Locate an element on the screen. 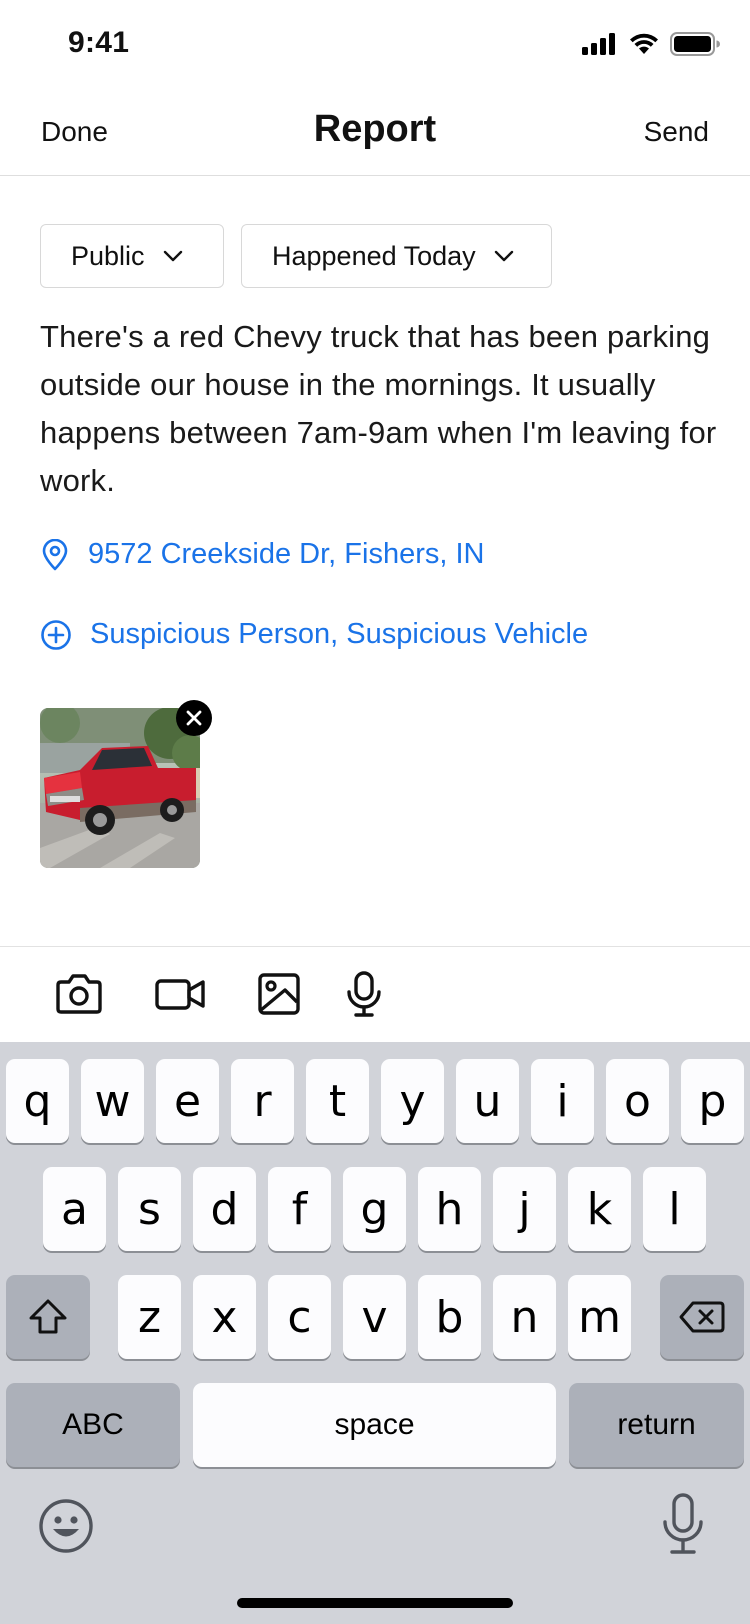 This screenshot has height=1624, width=750. key-r: r is located at coordinates (262, 1101).